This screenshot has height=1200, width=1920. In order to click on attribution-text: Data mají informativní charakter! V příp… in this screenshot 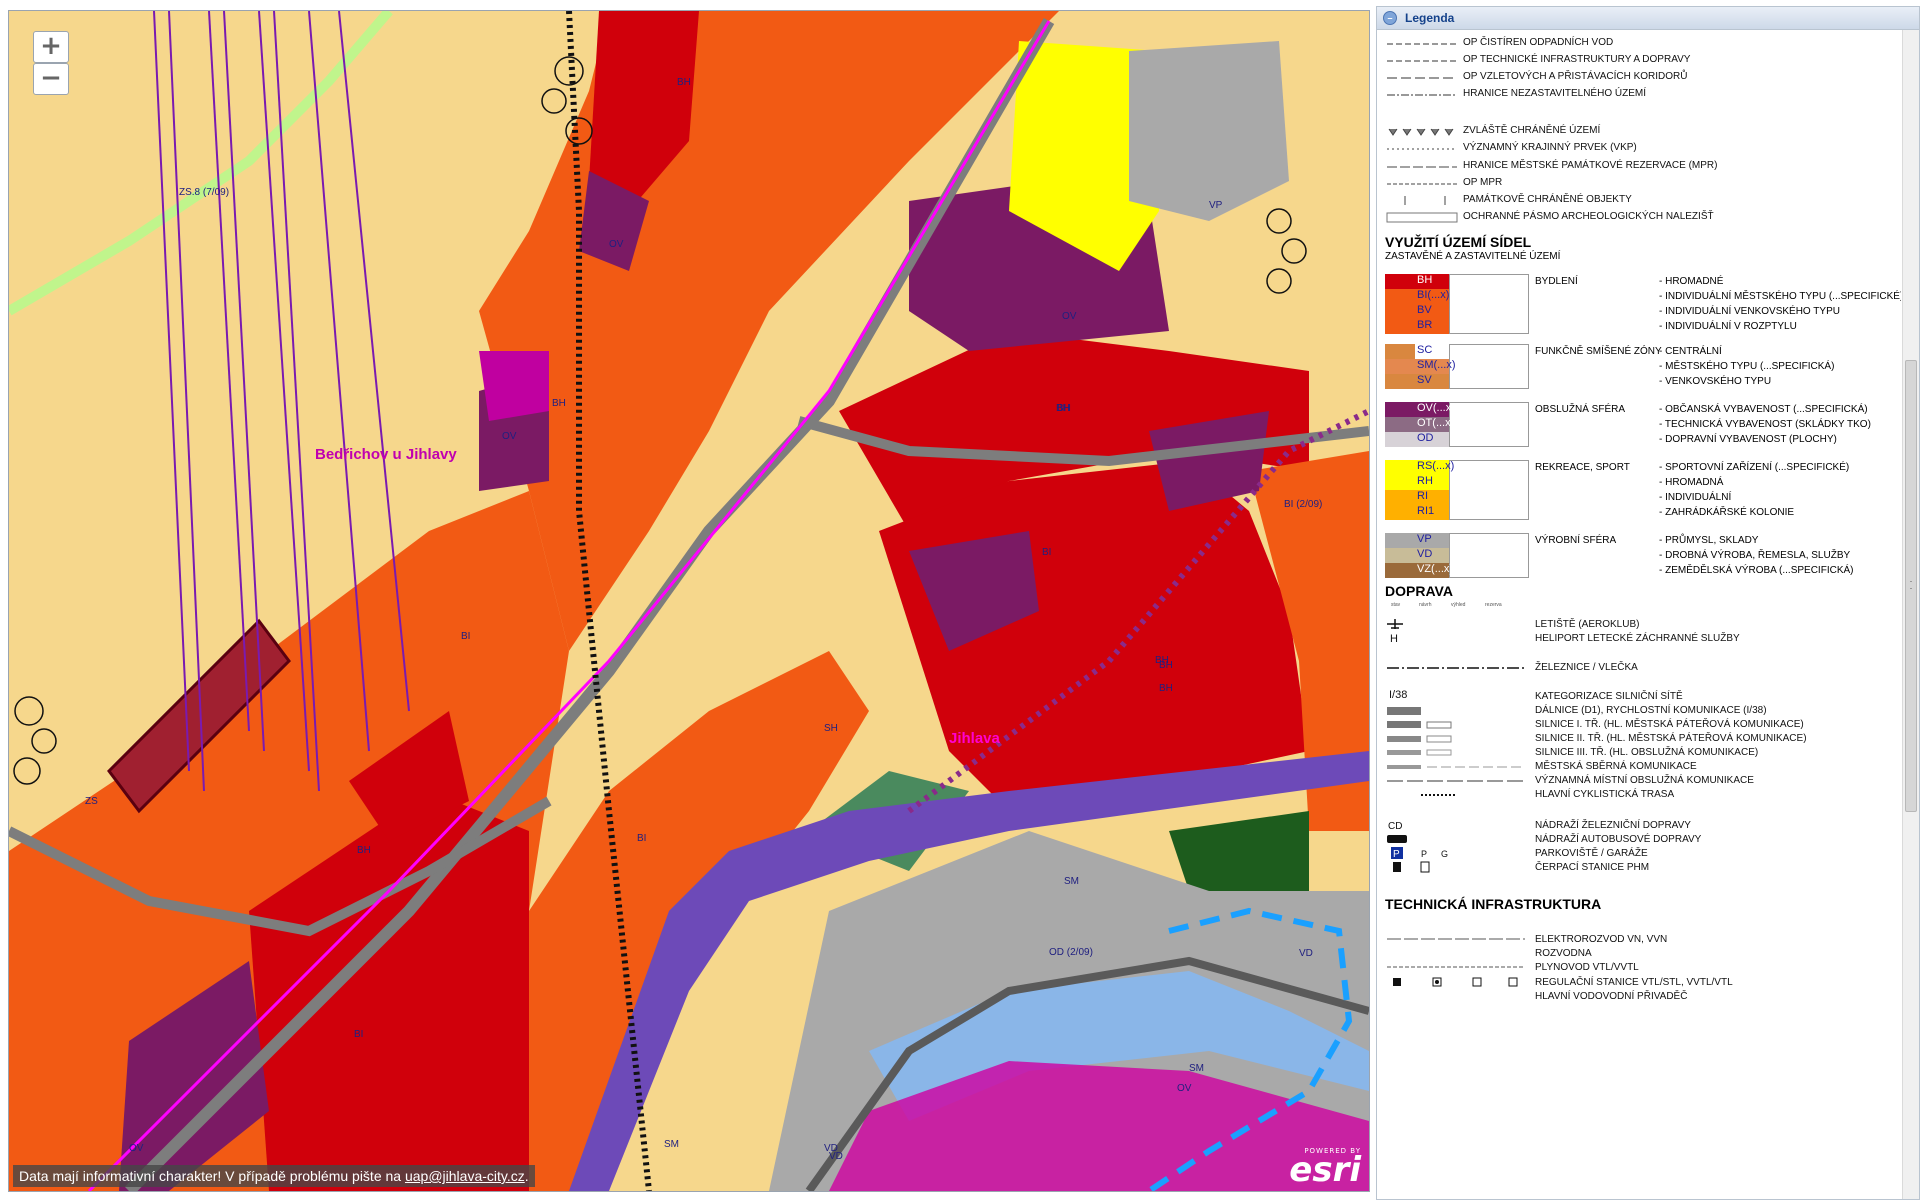, I will do `click(212, 1176)`.